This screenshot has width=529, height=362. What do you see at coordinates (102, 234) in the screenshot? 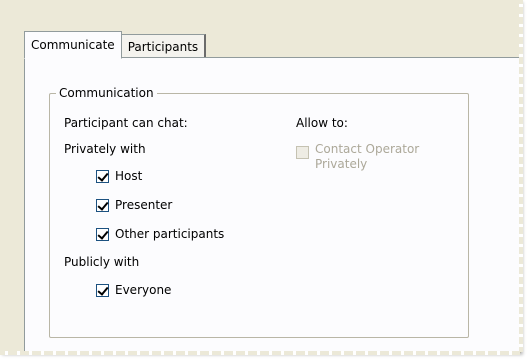
I see `other-participants-checkbox-box` at bounding box center [102, 234].